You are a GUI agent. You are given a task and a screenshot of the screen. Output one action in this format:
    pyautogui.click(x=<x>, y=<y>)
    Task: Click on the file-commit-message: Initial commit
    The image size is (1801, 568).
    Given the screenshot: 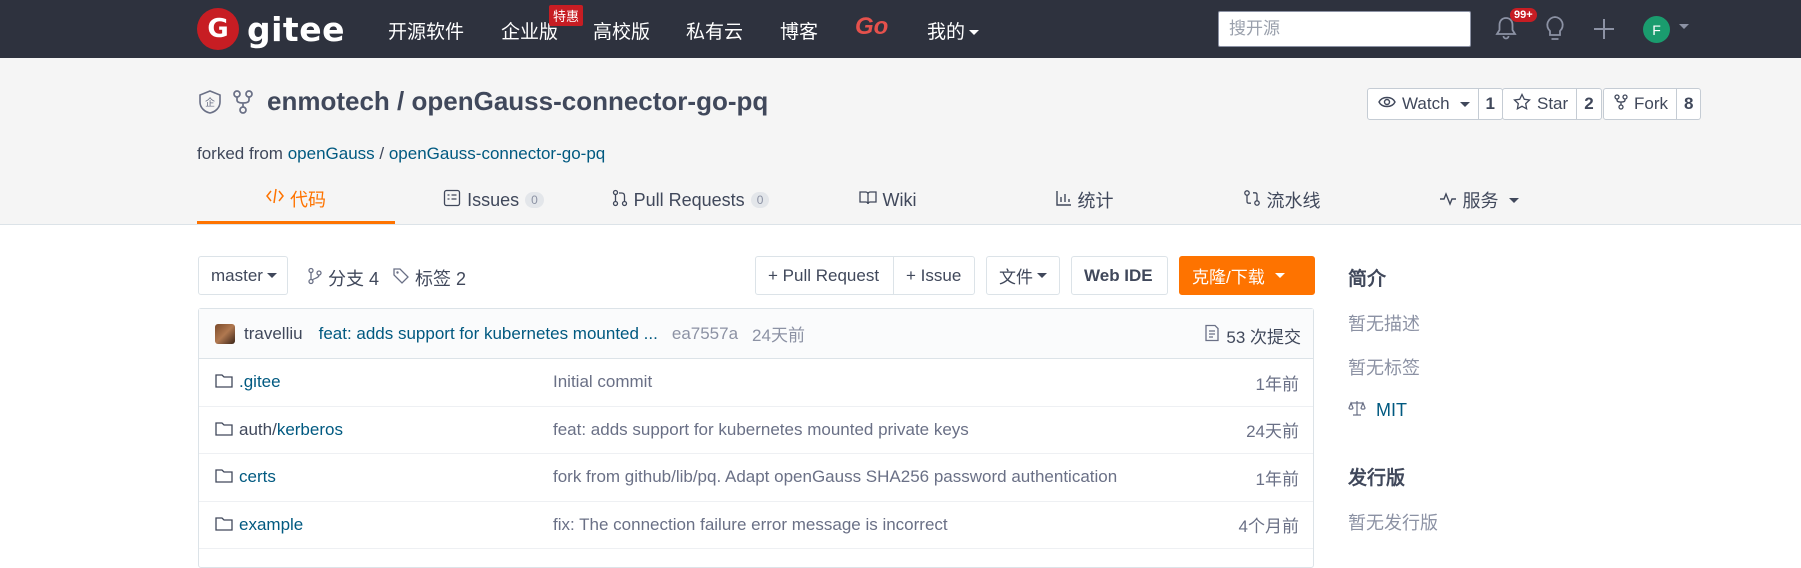 What is the action you would take?
    pyautogui.click(x=602, y=382)
    